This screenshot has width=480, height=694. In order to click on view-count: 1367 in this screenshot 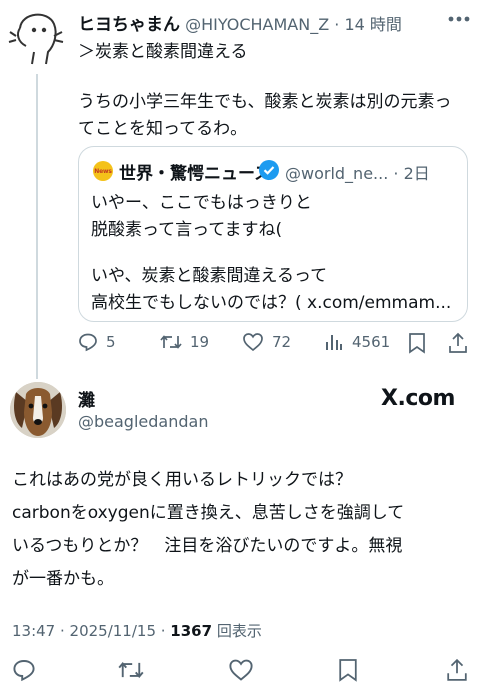, I will do `click(191, 631)`.